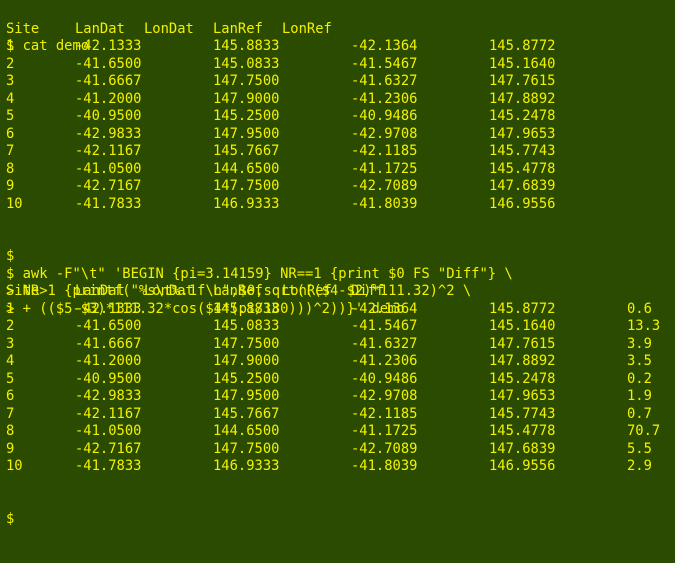  I want to click on table-cell: -41.2000, so click(108, 361).